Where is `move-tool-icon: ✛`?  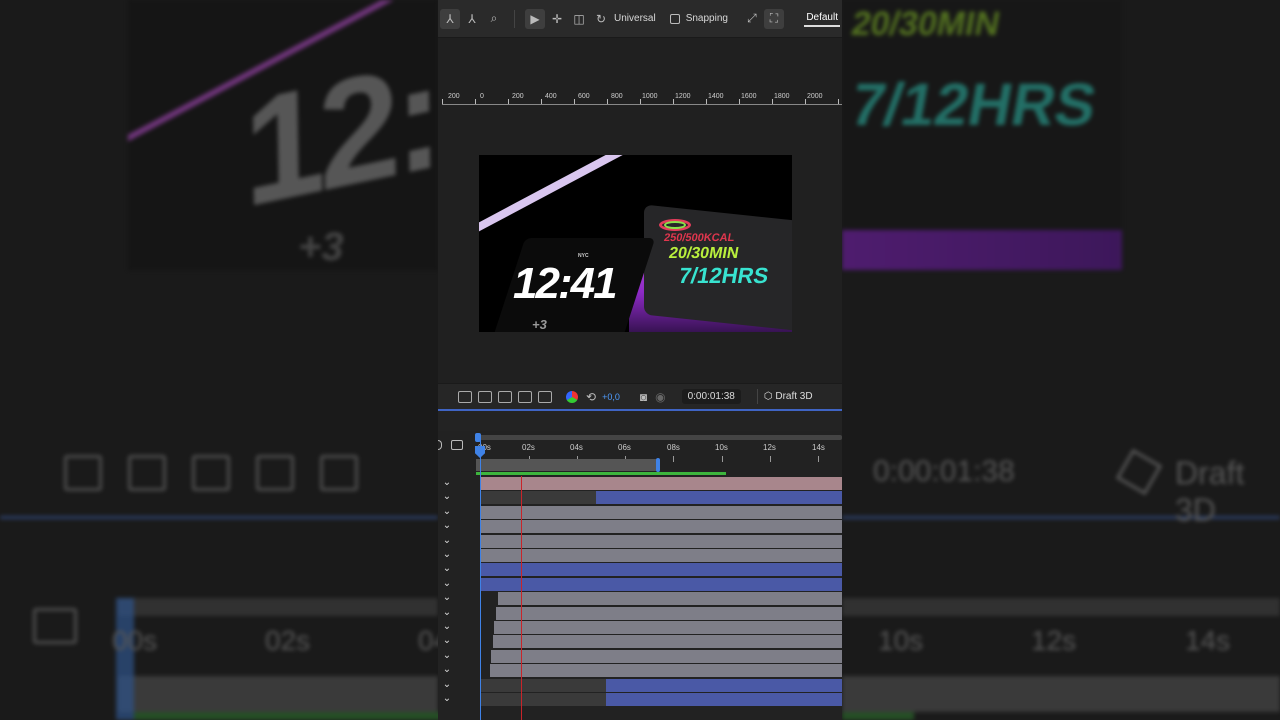 move-tool-icon: ✛ is located at coordinates (557, 19).